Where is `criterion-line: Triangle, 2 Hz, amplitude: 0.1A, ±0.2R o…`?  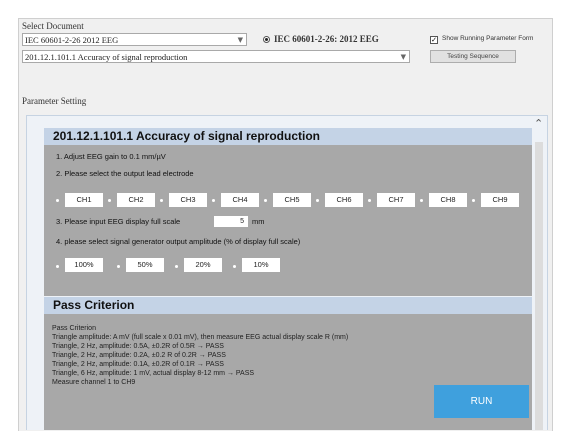
criterion-line: Triangle, 2 Hz, amplitude: 0.1A, ±0.2R o… is located at coordinates (138, 364).